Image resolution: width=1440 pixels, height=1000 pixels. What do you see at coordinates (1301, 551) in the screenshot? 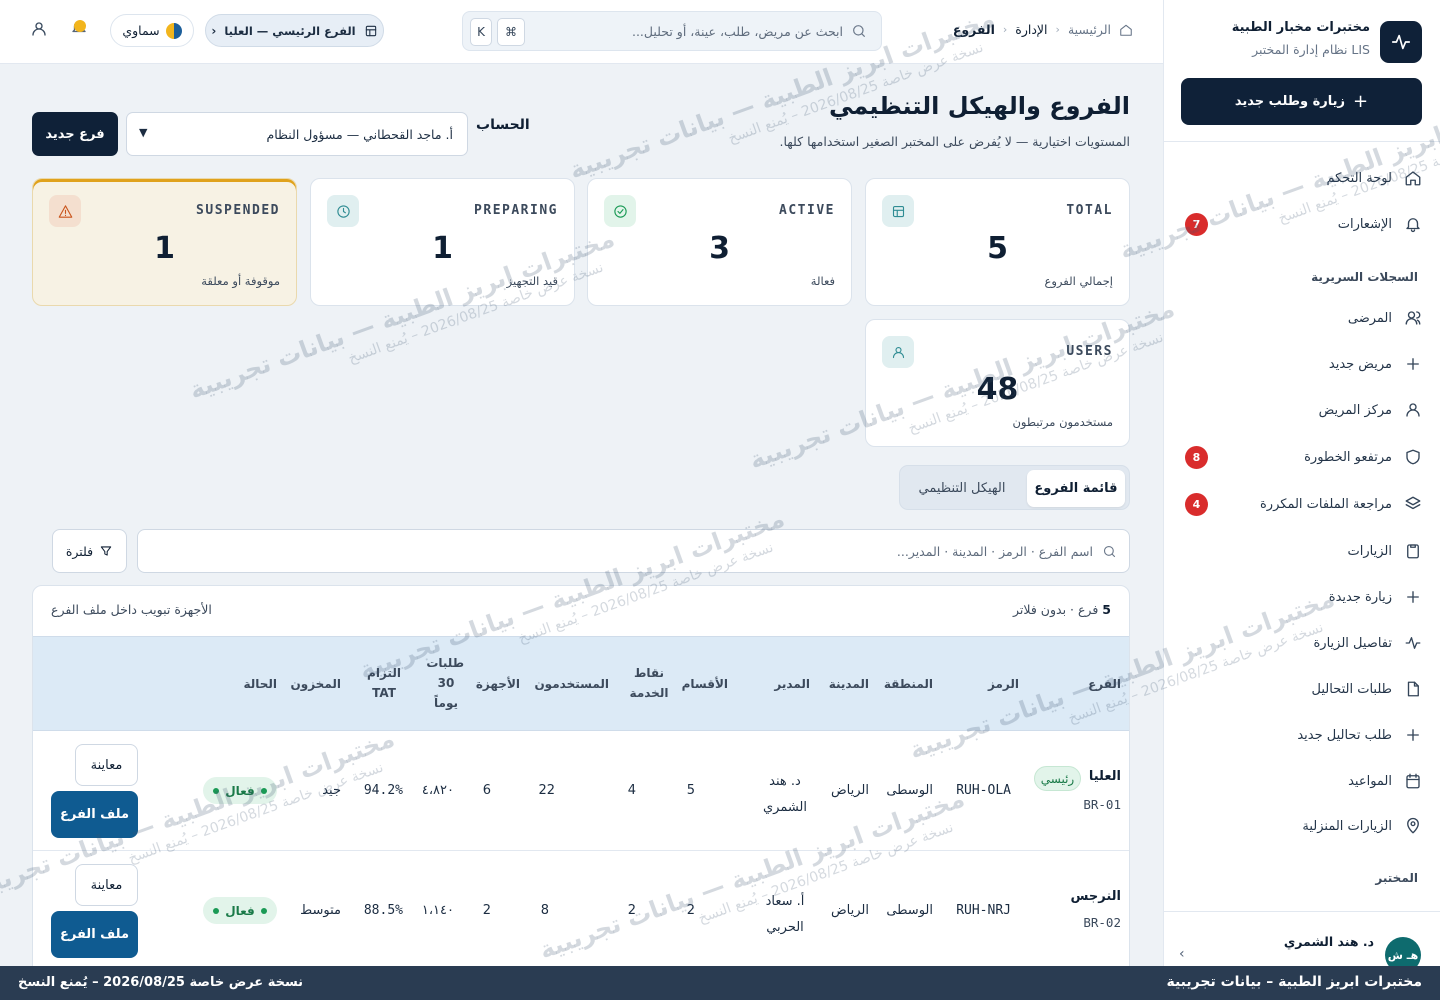
I see `sidebar-item-visits: الزيارات` at bounding box center [1301, 551].